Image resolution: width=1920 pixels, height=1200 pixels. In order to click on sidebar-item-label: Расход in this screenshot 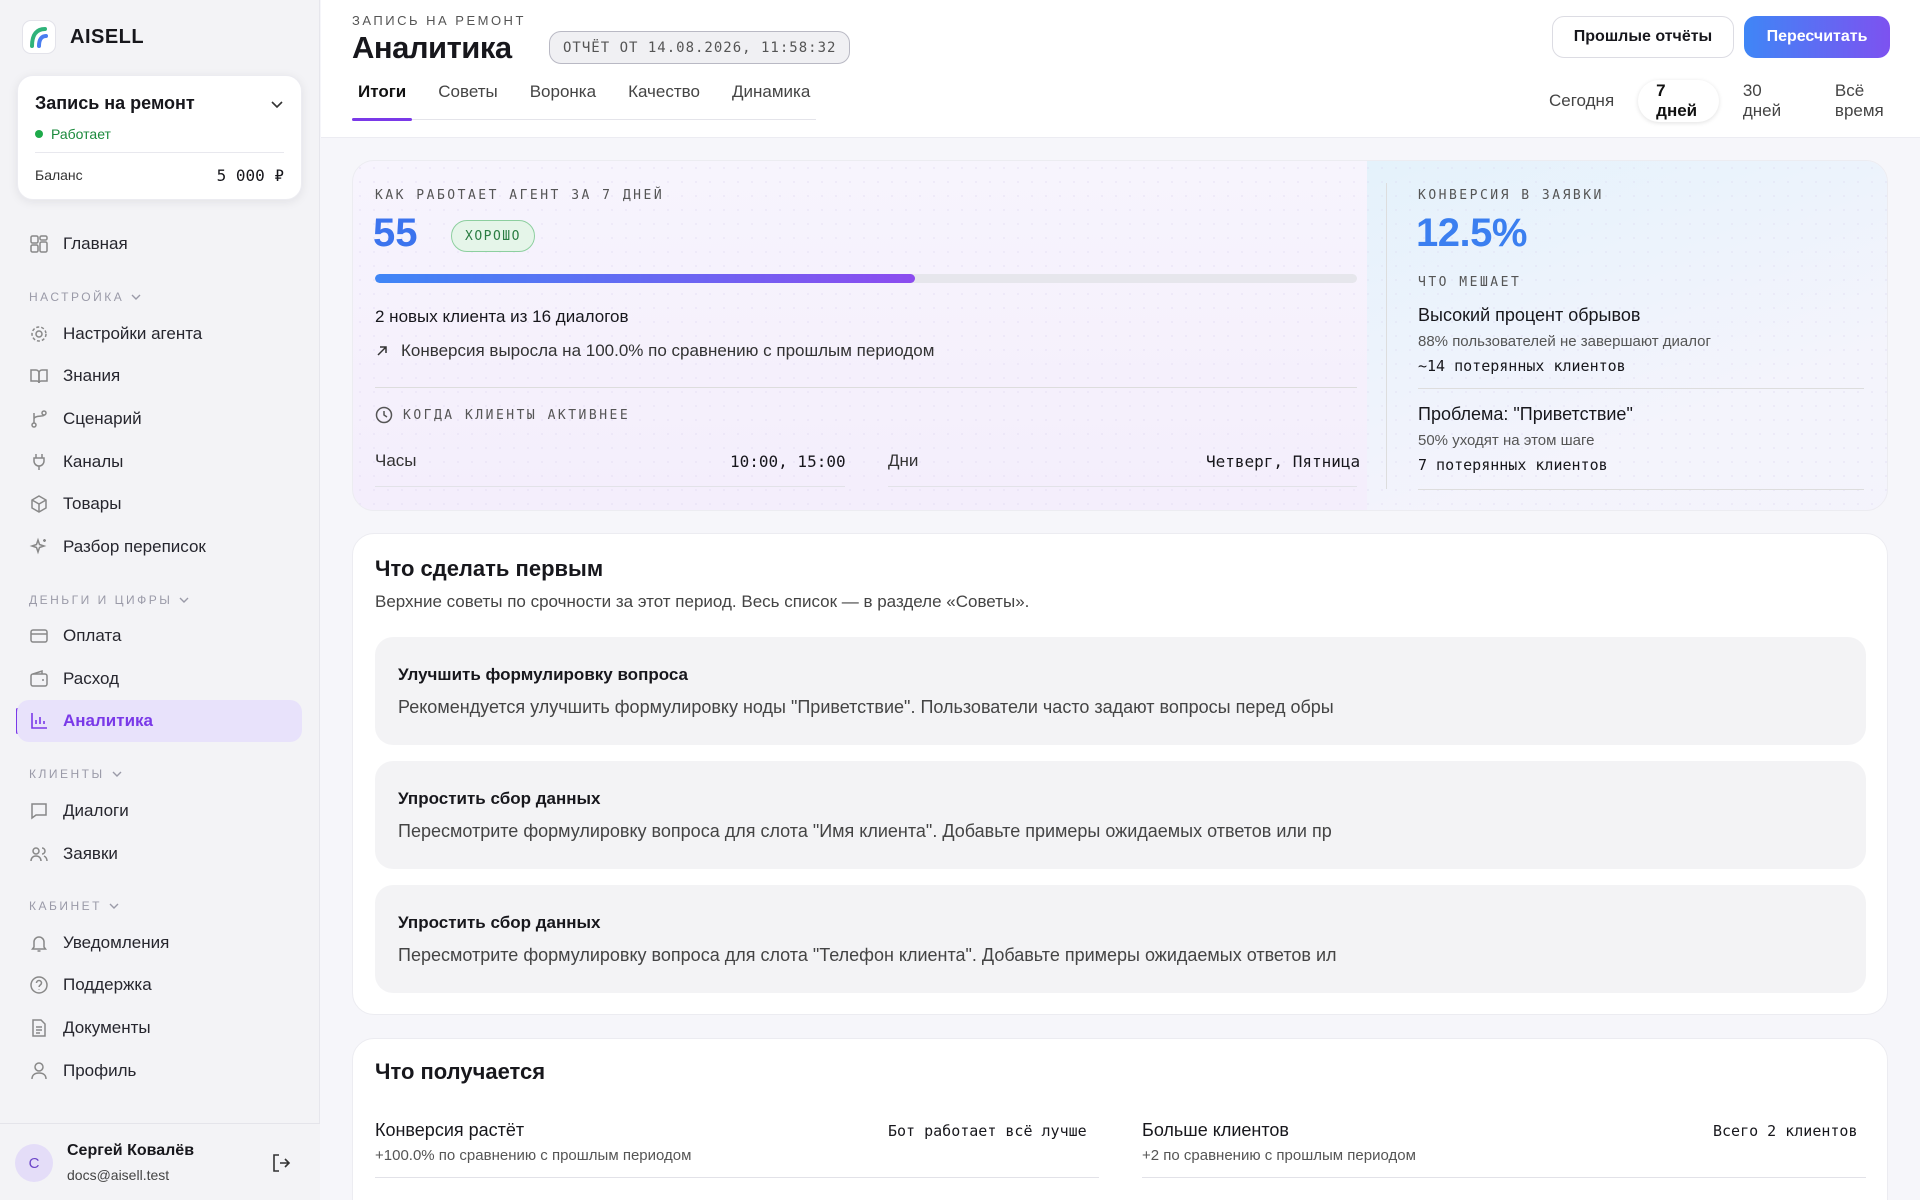, I will do `click(91, 678)`.